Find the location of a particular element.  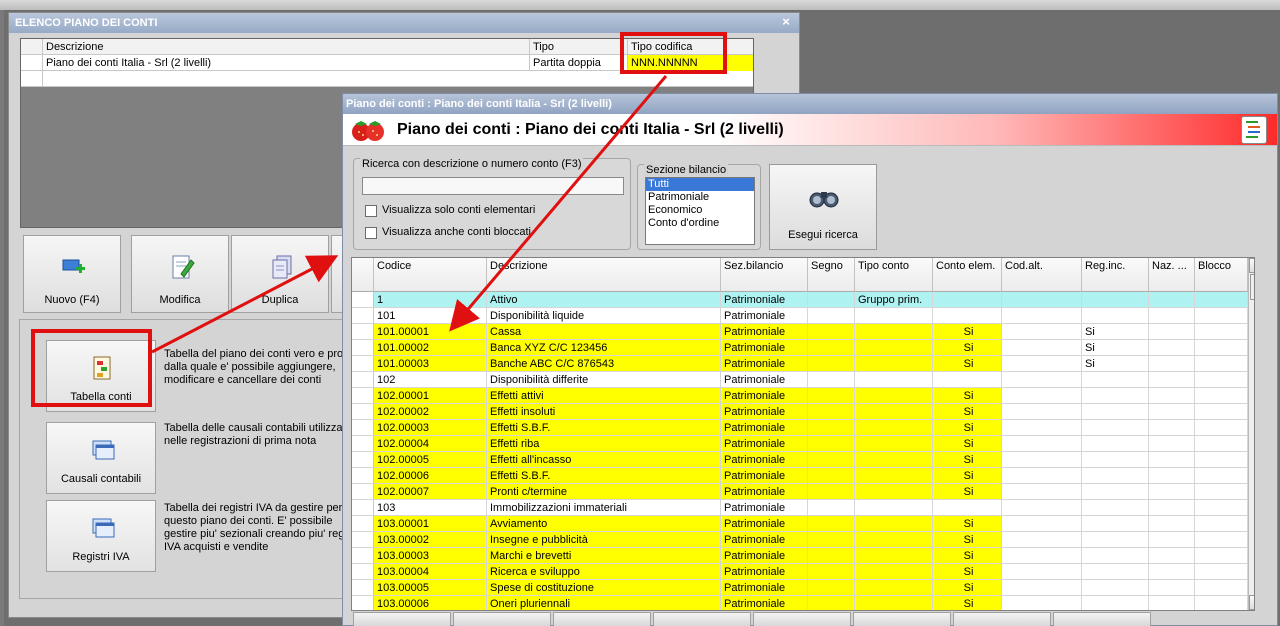

arrow-codifica-to-grid is located at coordinates (558, 203).